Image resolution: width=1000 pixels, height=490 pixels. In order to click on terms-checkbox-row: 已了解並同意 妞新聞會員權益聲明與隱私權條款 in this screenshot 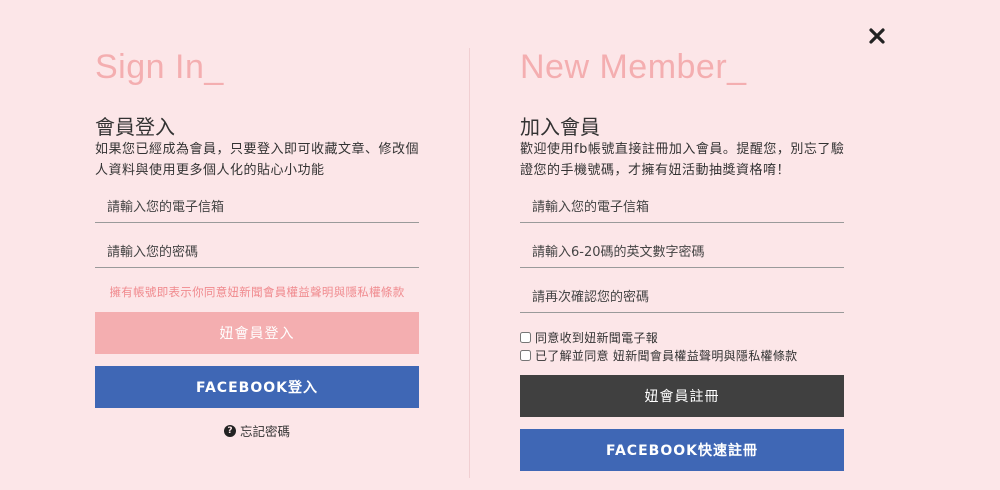, I will do `click(658, 355)`.